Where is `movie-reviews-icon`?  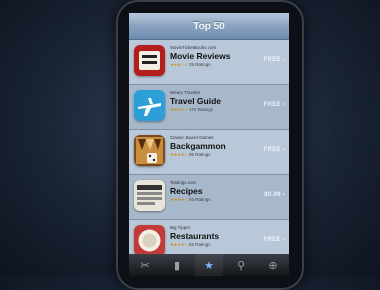 movie-reviews-icon is located at coordinates (149, 60).